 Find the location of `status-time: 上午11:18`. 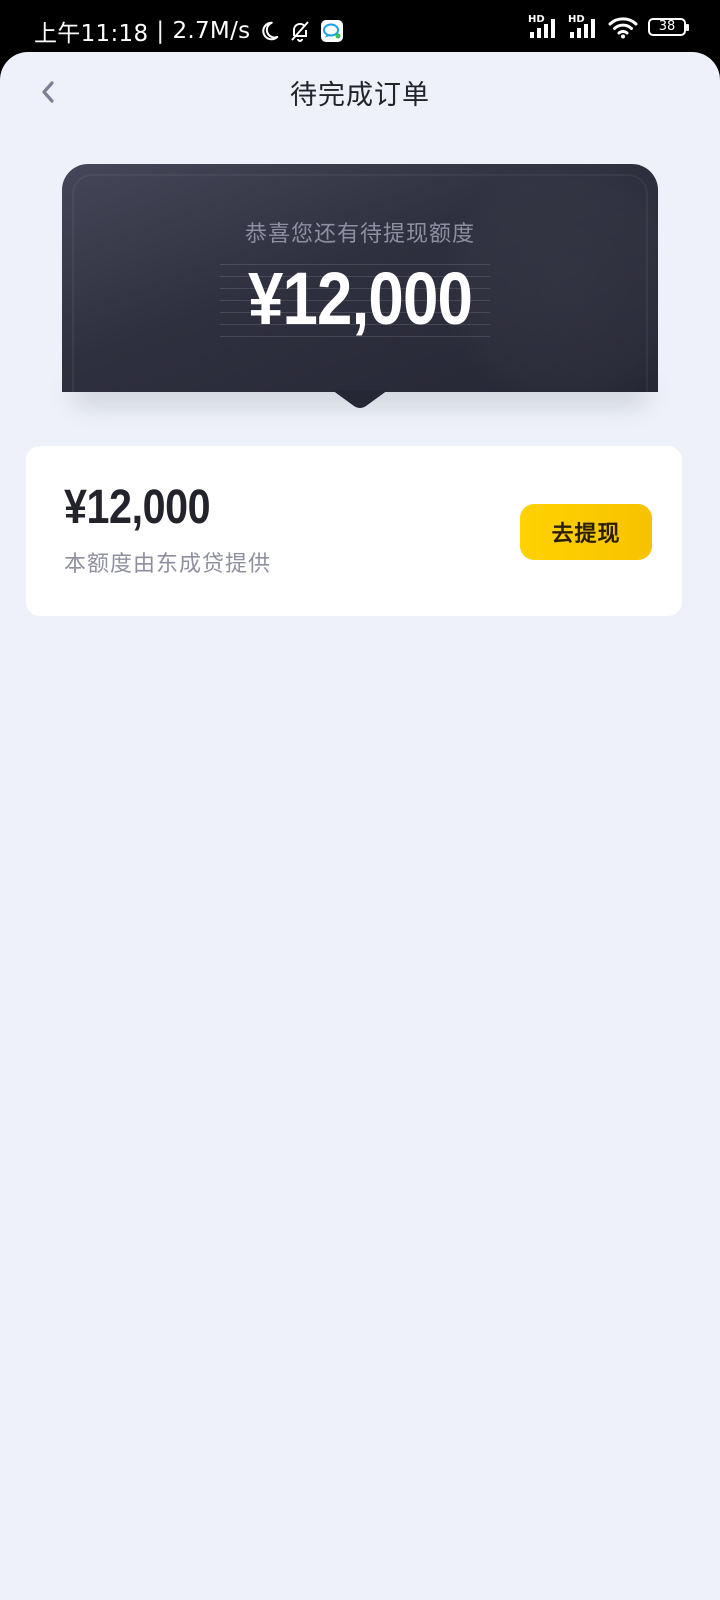

status-time: 上午11:18 is located at coordinates (91, 34).